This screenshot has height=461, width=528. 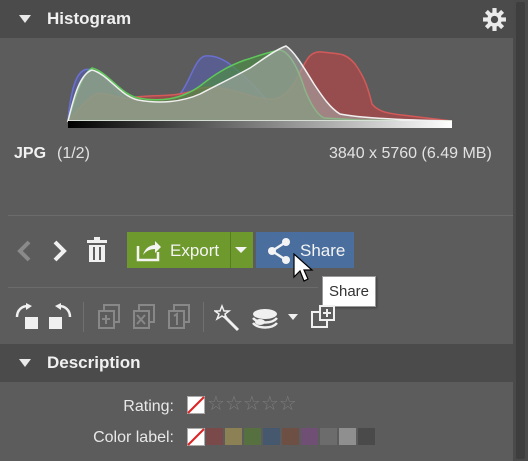 I want to click on rating-label: Rating:, so click(x=148, y=406).